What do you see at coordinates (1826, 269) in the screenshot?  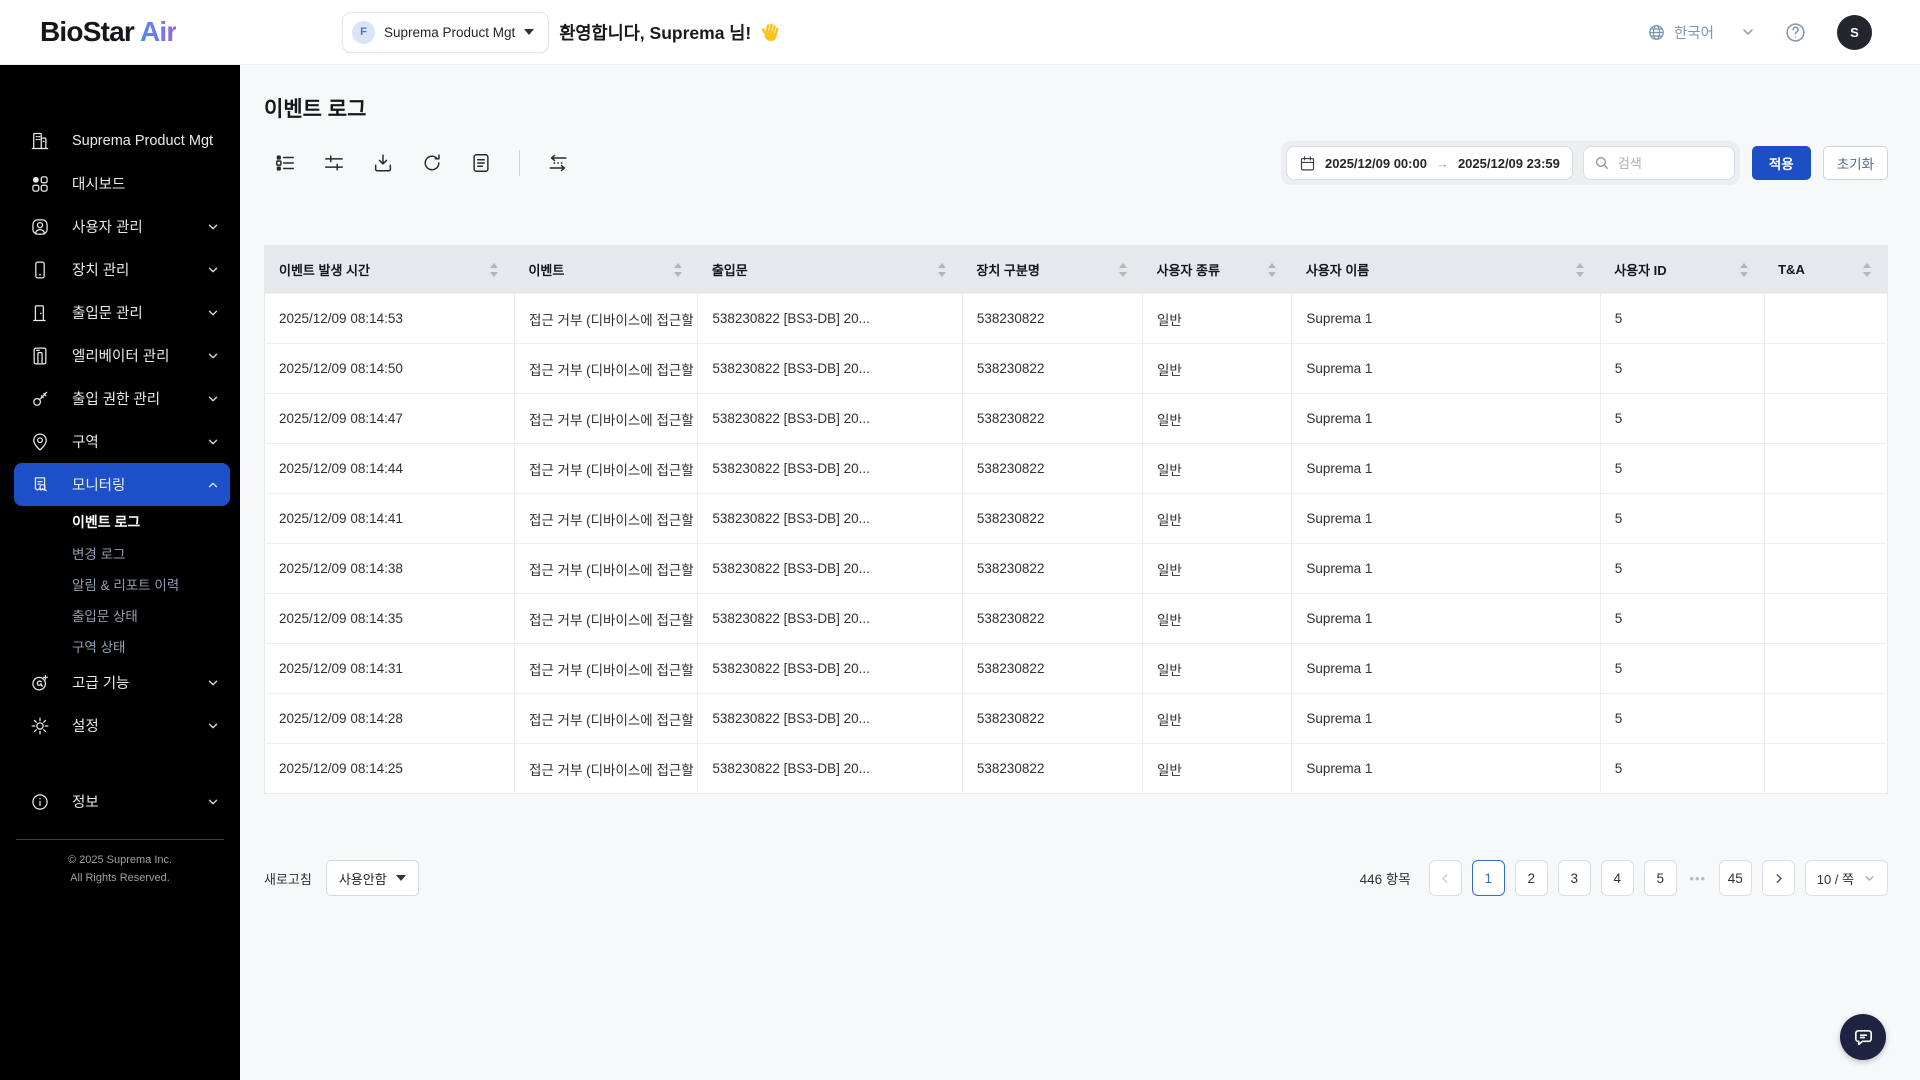 I see `column-header-8: T&A` at bounding box center [1826, 269].